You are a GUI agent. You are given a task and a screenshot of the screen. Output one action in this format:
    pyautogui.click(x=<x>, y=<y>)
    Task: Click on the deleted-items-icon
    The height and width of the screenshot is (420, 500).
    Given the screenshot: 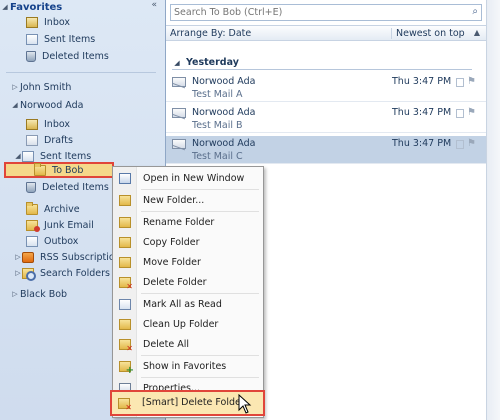 What is the action you would take?
    pyautogui.click(x=31, y=56)
    